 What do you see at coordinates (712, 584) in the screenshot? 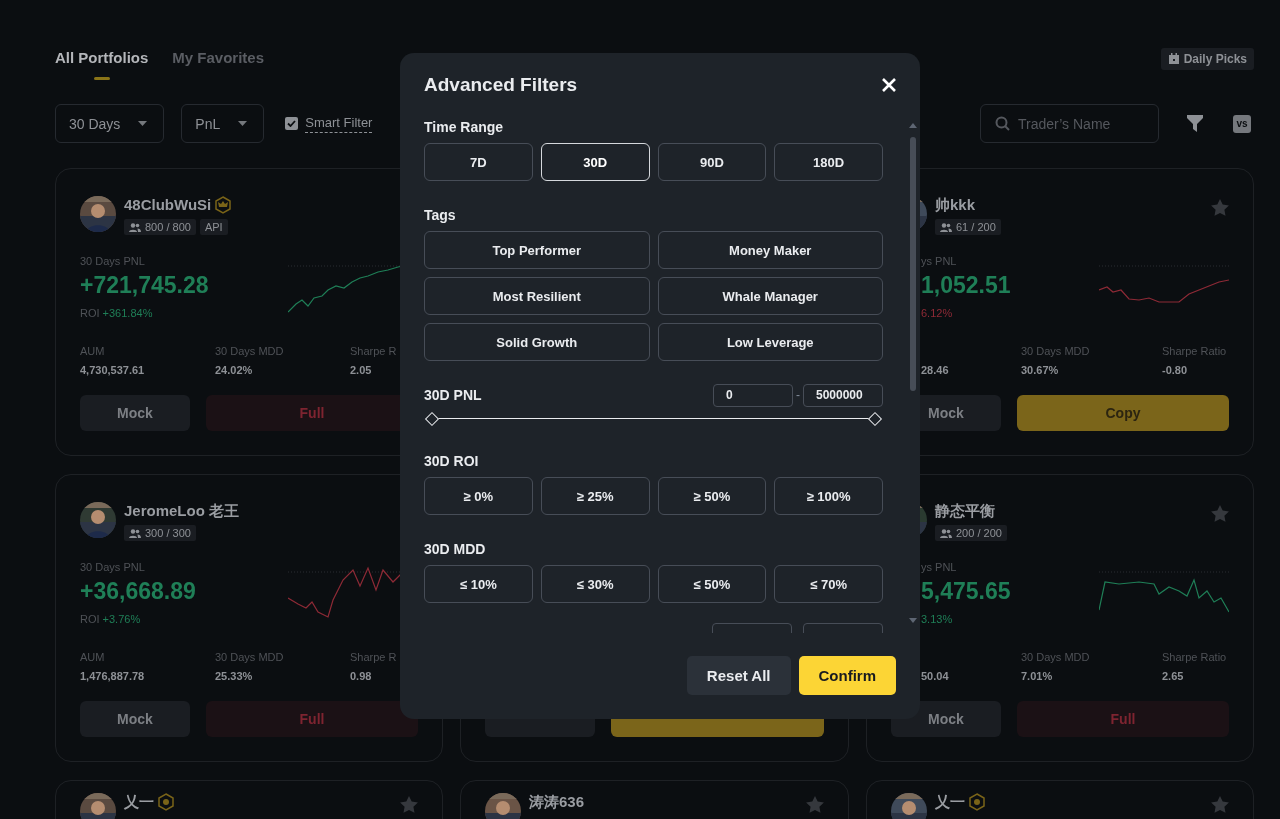
I see `filter-option: ≤ 50%` at bounding box center [712, 584].